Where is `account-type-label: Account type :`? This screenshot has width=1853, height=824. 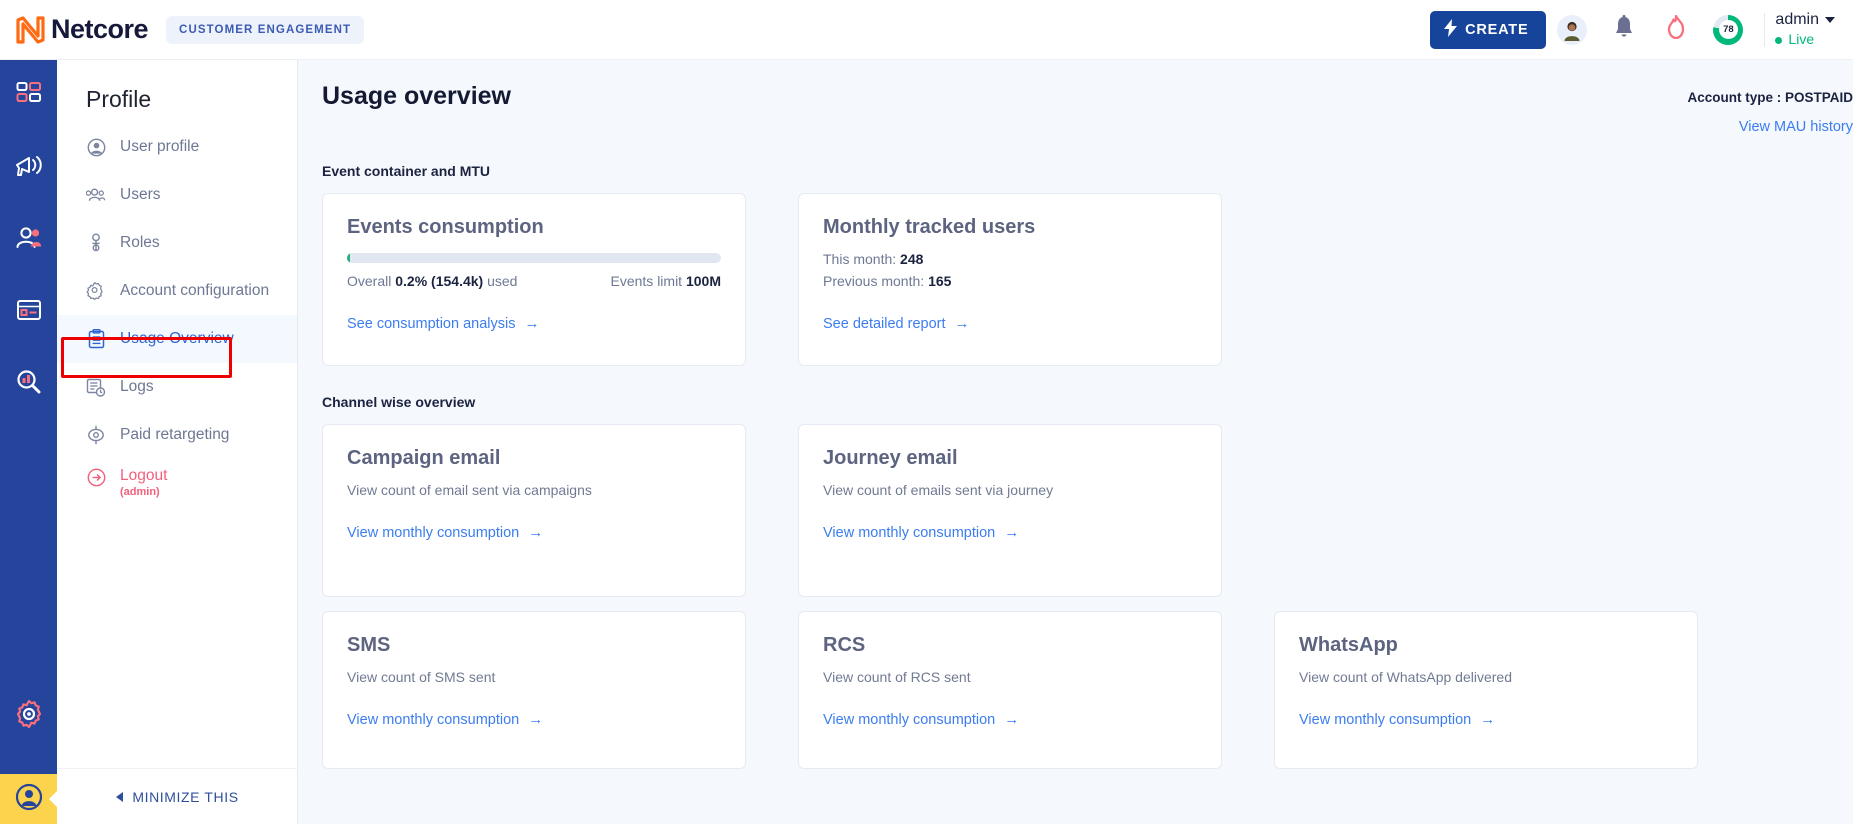 account-type-label: Account type : is located at coordinates (1734, 97).